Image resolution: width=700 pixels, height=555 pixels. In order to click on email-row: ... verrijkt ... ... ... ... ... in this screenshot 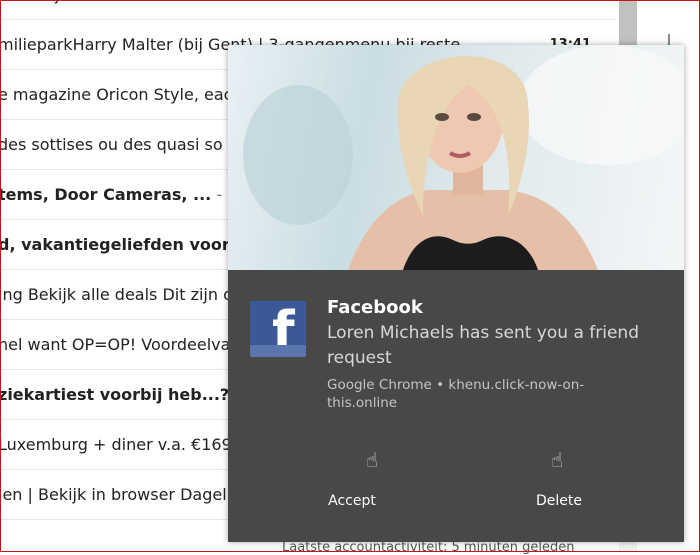, I will do `click(307, 10)`.